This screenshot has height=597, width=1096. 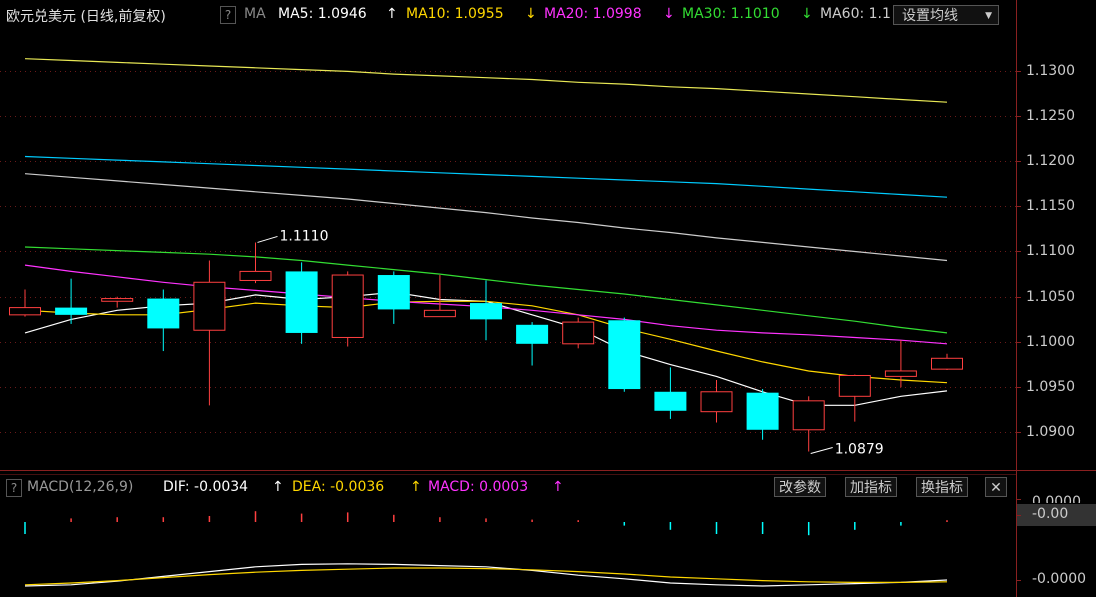 What do you see at coordinates (996, 487) in the screenshot?
I see `close-icon: ✕` at bounding box center [996, 487].